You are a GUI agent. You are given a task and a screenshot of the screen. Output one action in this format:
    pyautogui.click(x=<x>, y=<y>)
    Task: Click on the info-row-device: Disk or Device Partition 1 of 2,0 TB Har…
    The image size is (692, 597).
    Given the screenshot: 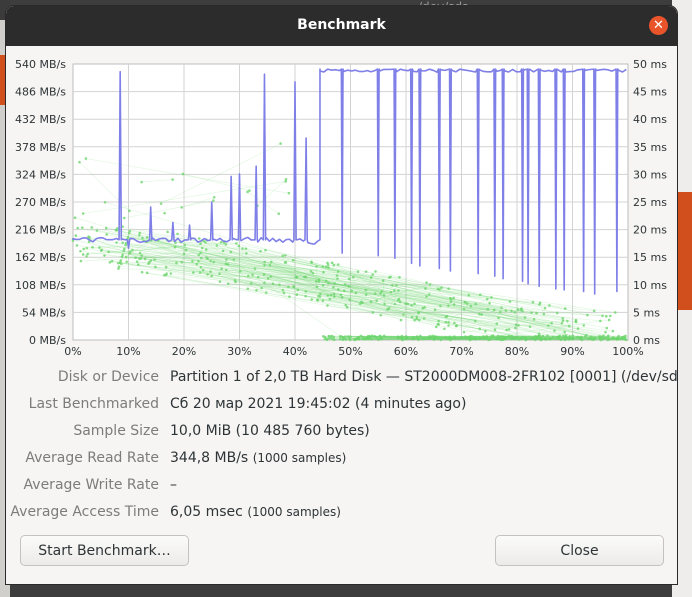 What is the action you would take?
    pyautogui.click(x=341, y=378)
    